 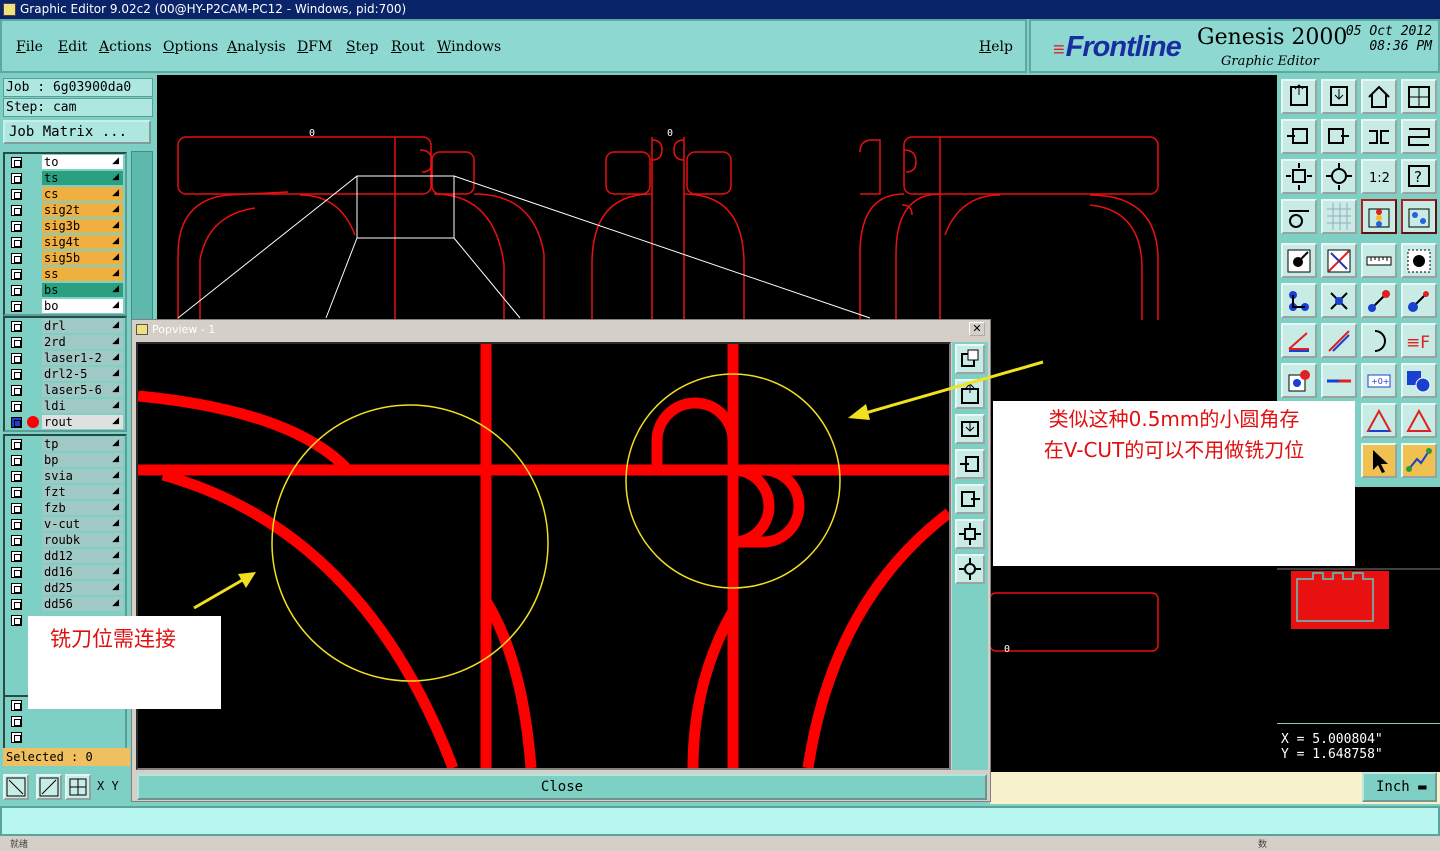 What do you see at coordinates (1174, 419) in the screenshot?
I see `note1-line1: 类似这种0.5mm的小圆角存` at bounding box center [1174, 419].